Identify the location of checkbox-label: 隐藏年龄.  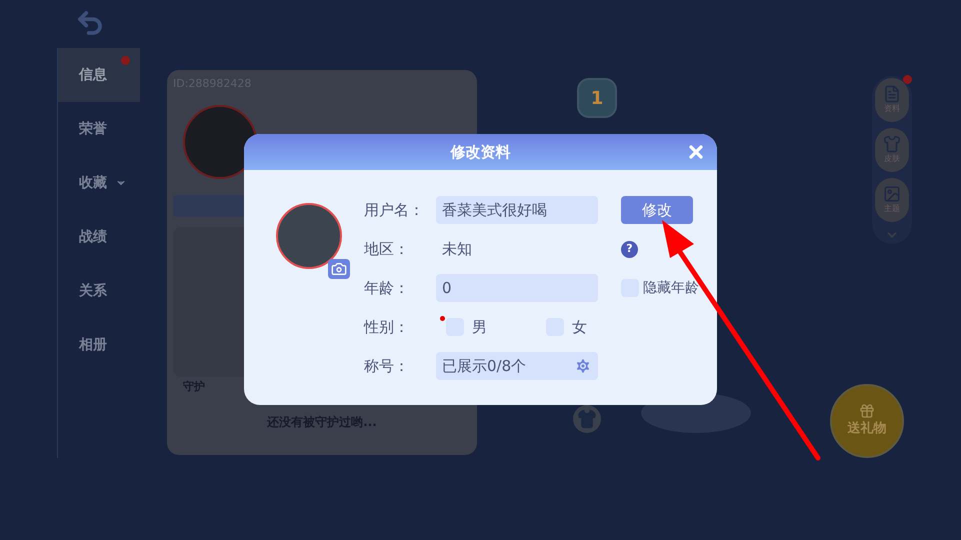
(671, 288).